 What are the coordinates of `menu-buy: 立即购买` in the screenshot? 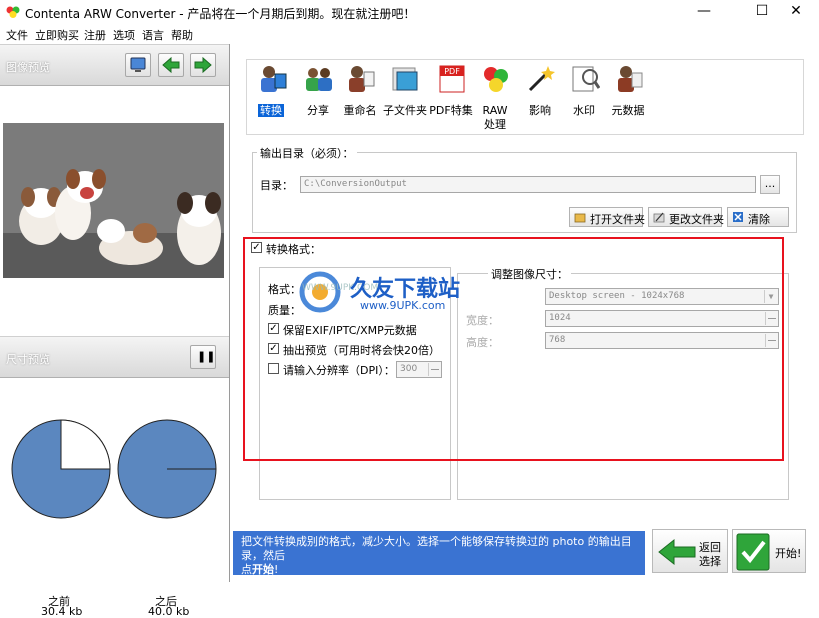 It's located at (57, 35).